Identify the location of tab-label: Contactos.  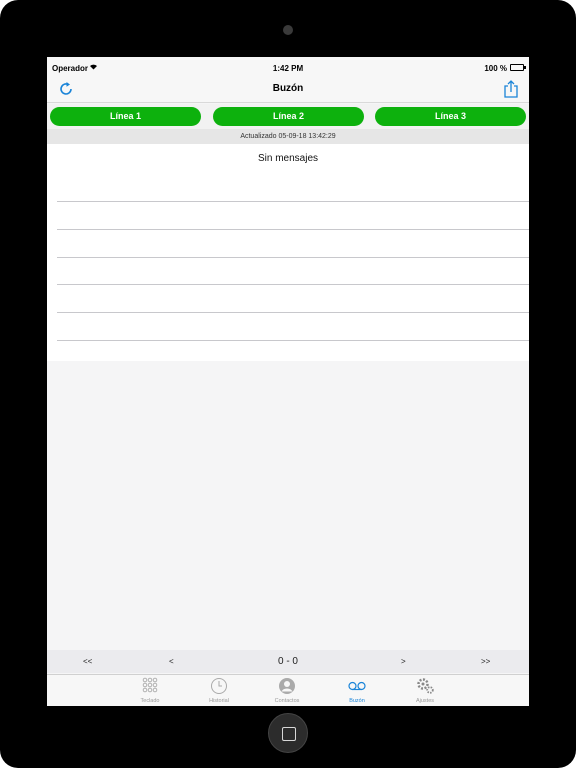
(287, 701).